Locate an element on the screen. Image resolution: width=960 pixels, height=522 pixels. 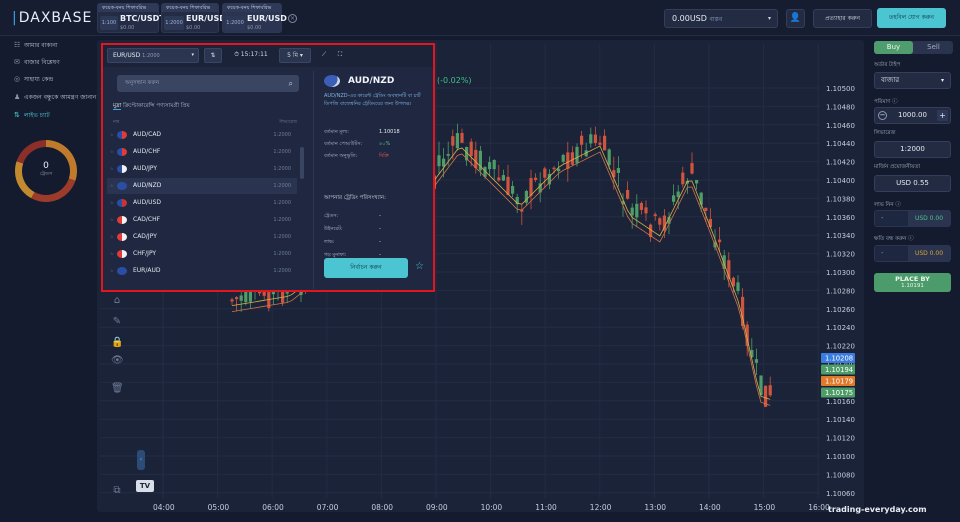
lock-icon: 🔒 is located at coordinates (117, 343).